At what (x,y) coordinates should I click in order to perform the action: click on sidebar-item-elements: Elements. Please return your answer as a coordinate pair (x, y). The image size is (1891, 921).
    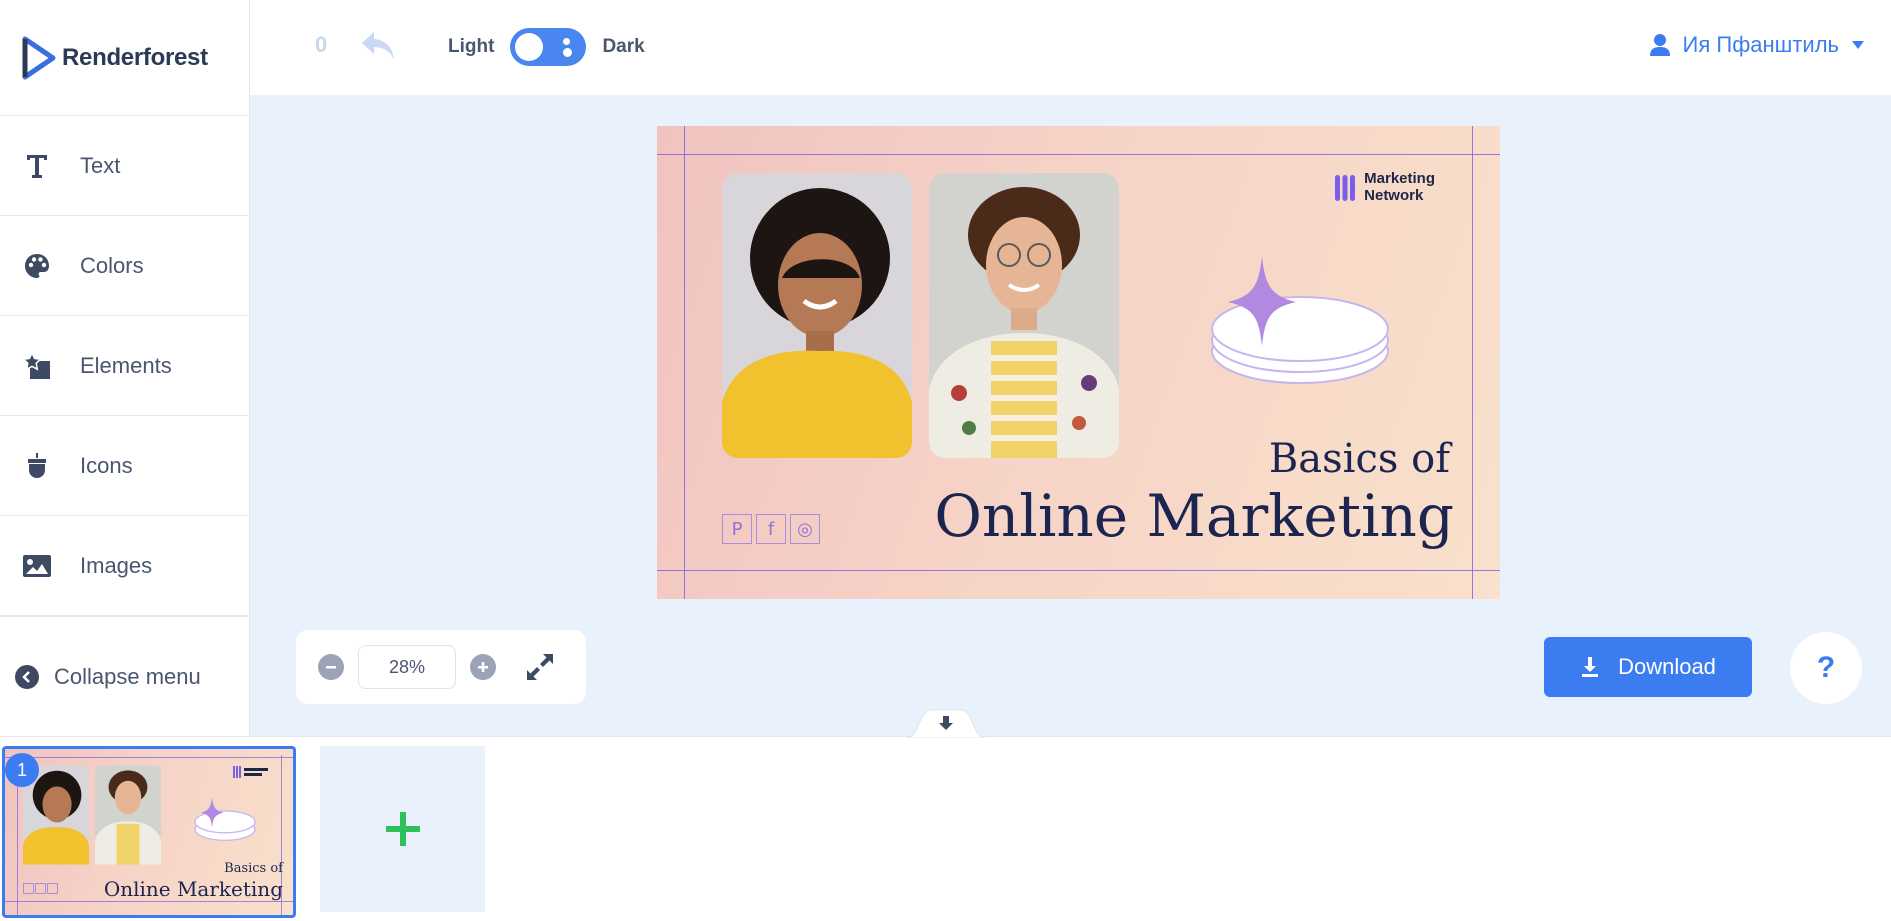
    Looking at the image, I should click on (124, 366).